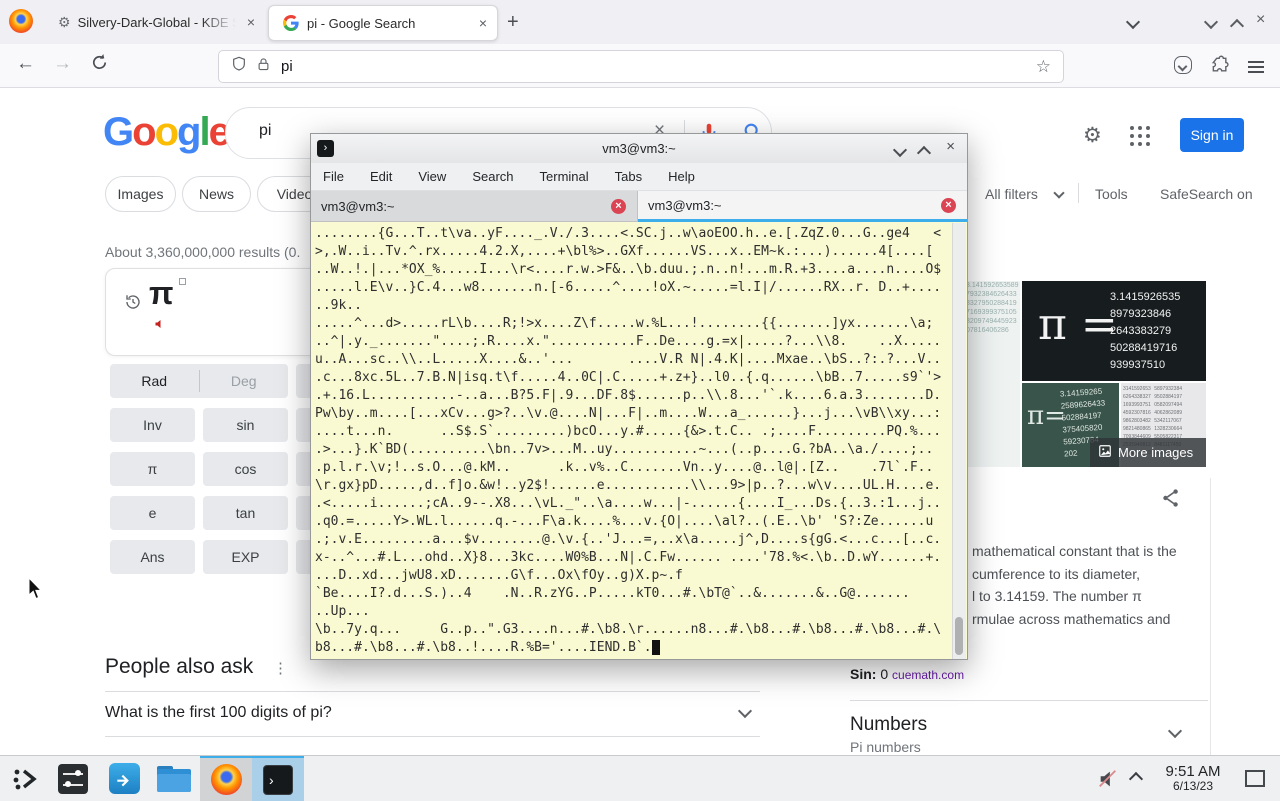 Image resolution: width=1280 pixels, height=801 pixels. Describe the element at coordinates (21, 21) in the screenshot. I see `firefox-logo-icon` at that location.